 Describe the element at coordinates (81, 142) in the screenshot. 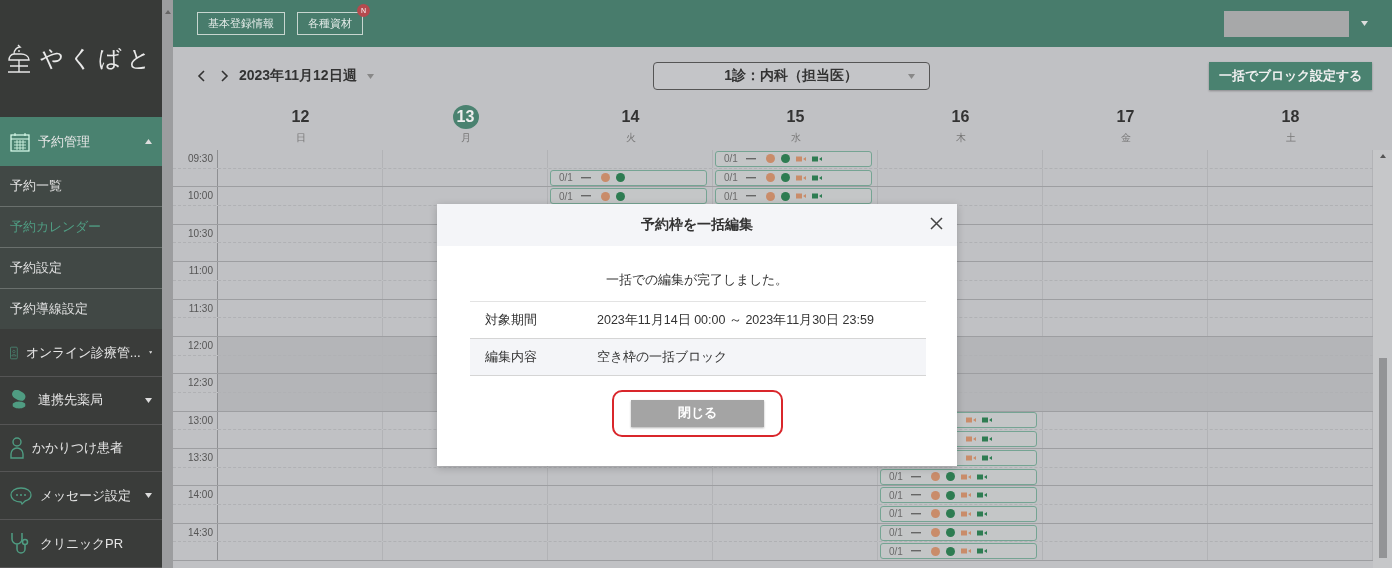

I see `sidebar-item: 予約管理` at that location.